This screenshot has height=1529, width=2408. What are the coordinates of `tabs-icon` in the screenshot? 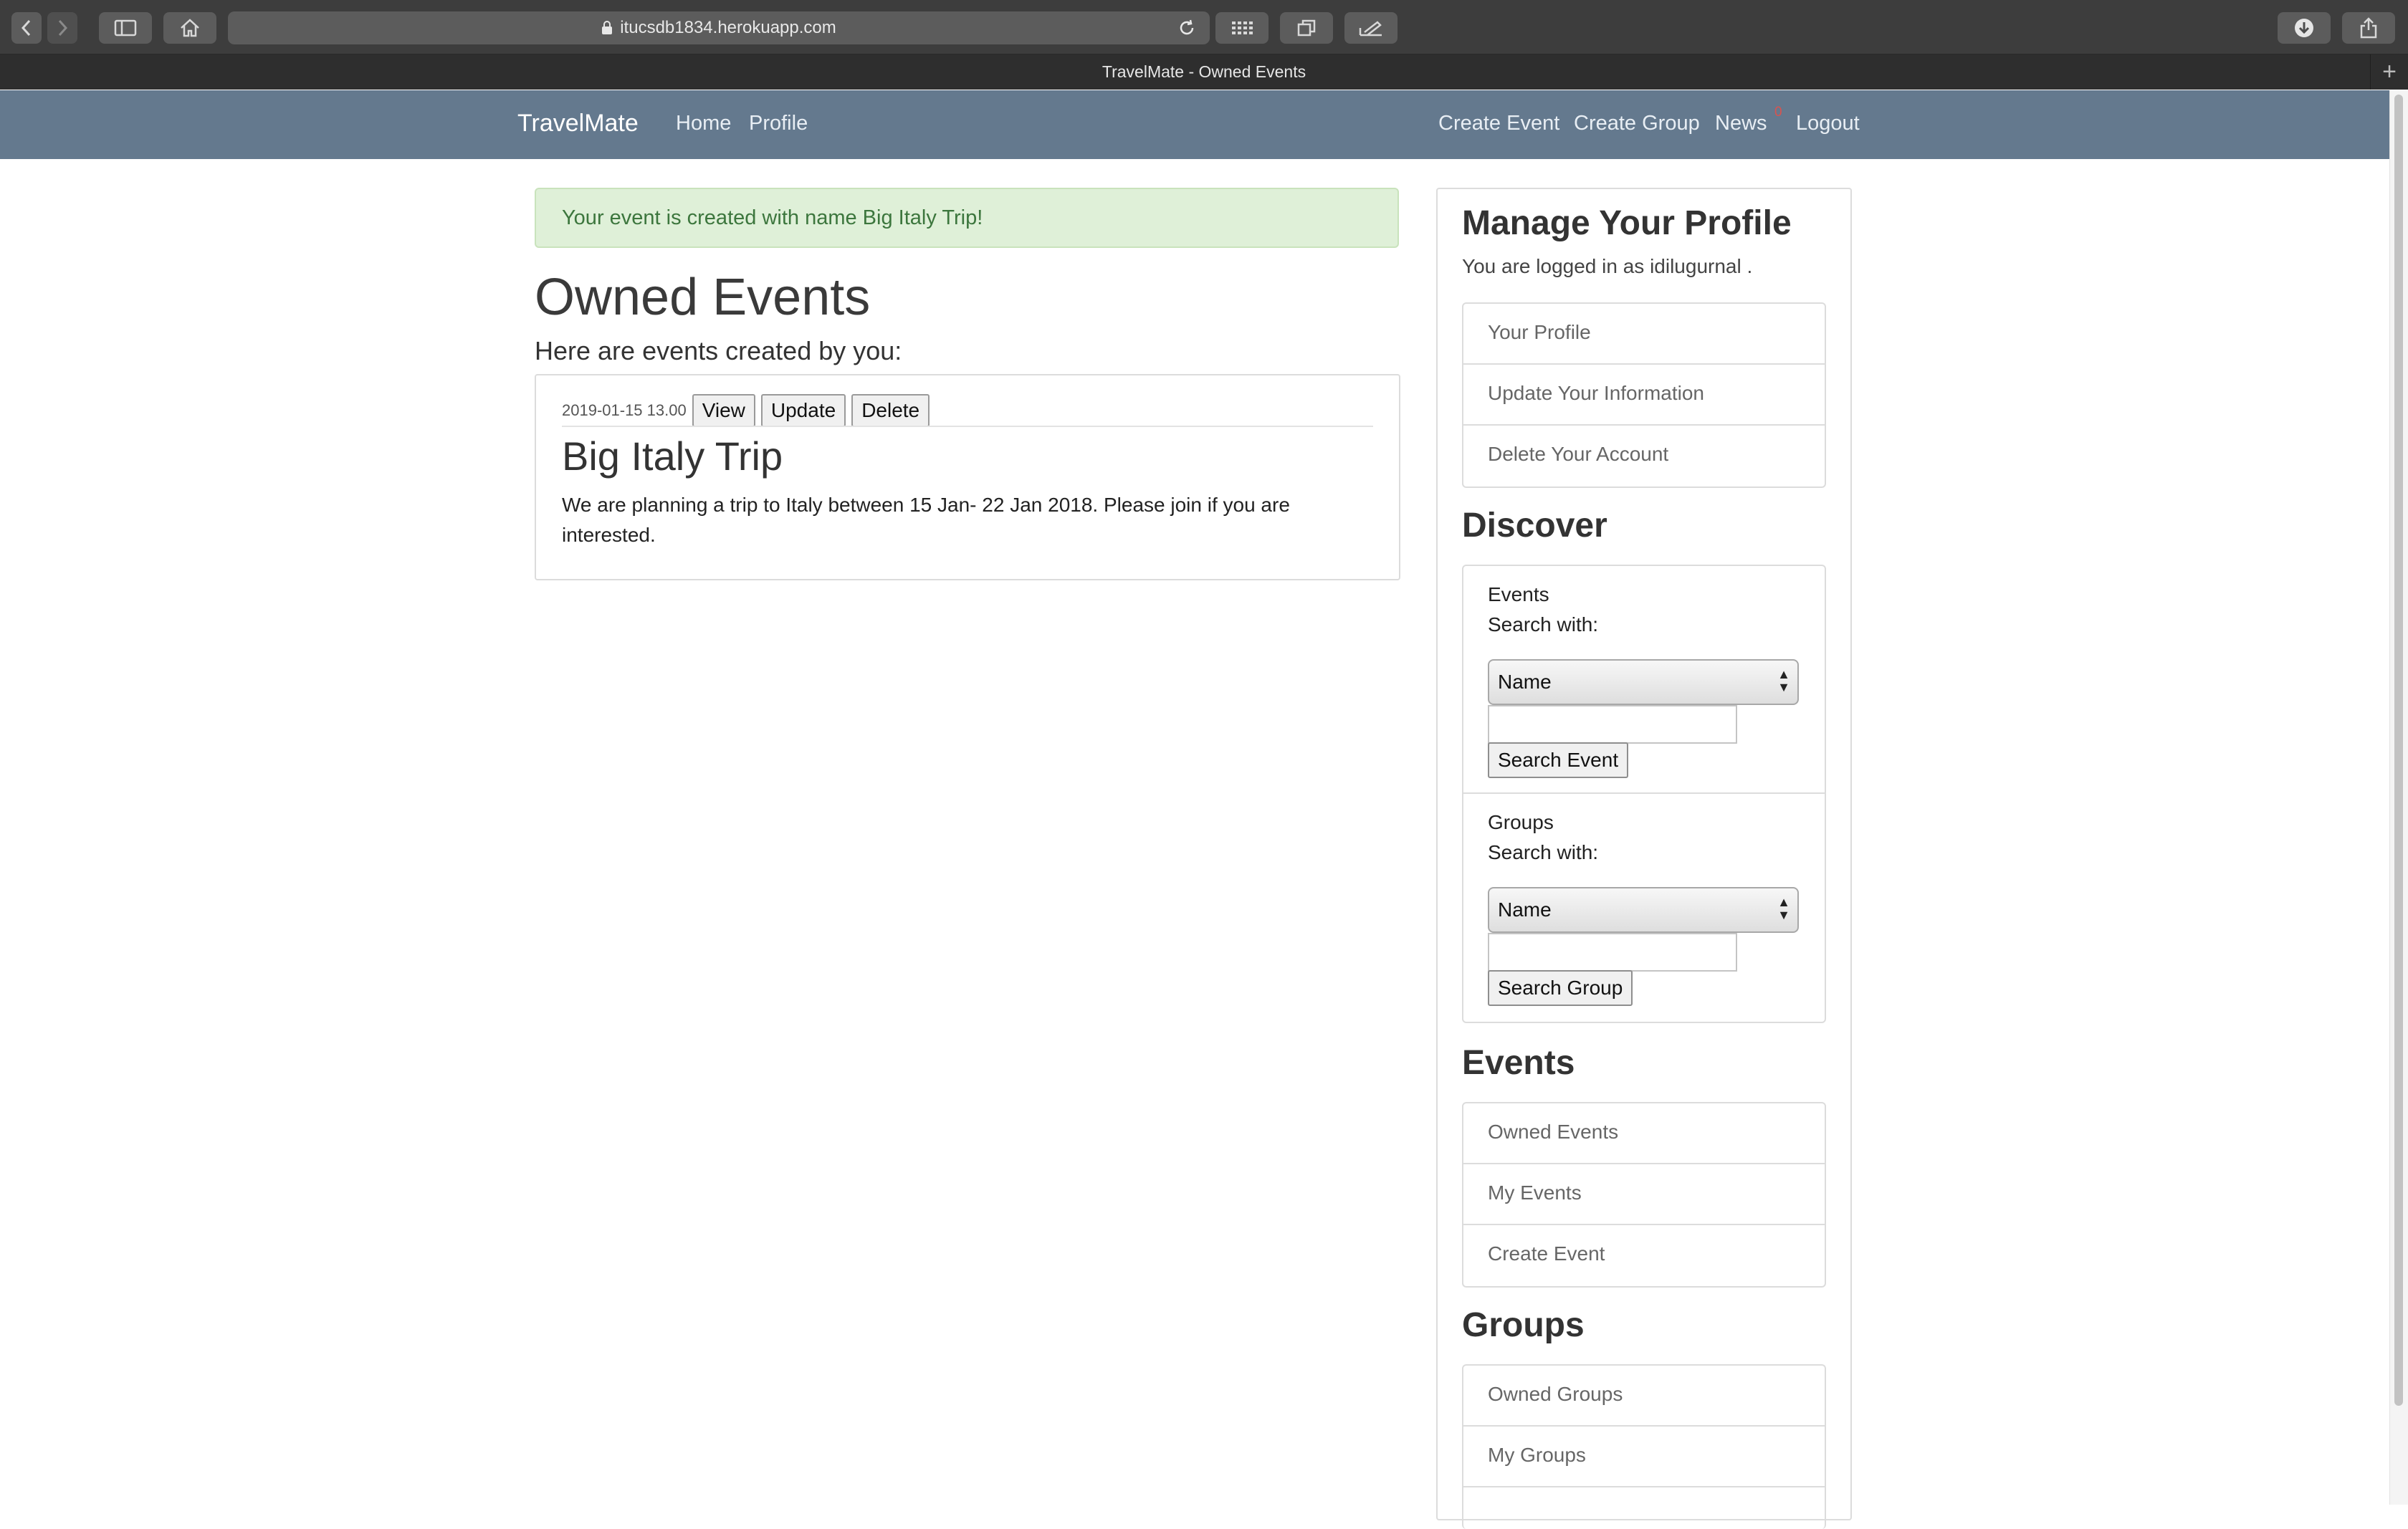 It's located at (1306, 28).